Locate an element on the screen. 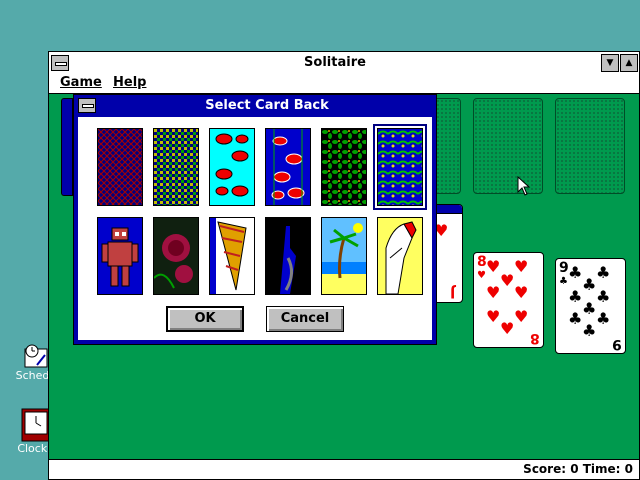 The width and height of the screenshot is (640, 480). ok-button: OK is located at coordinates (205, 319).